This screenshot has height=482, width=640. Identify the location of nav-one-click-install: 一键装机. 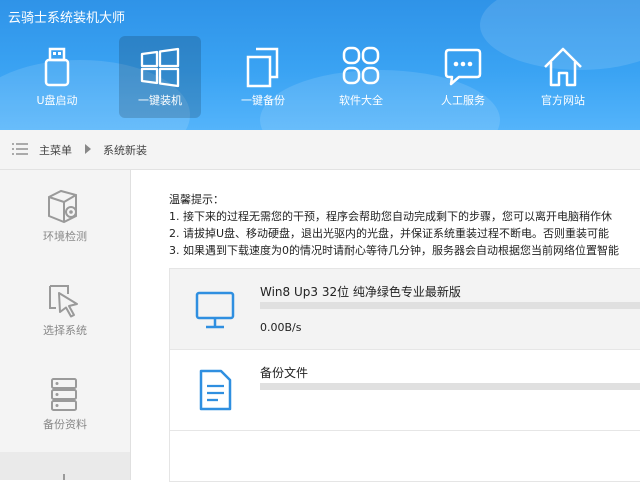
(160, 77).